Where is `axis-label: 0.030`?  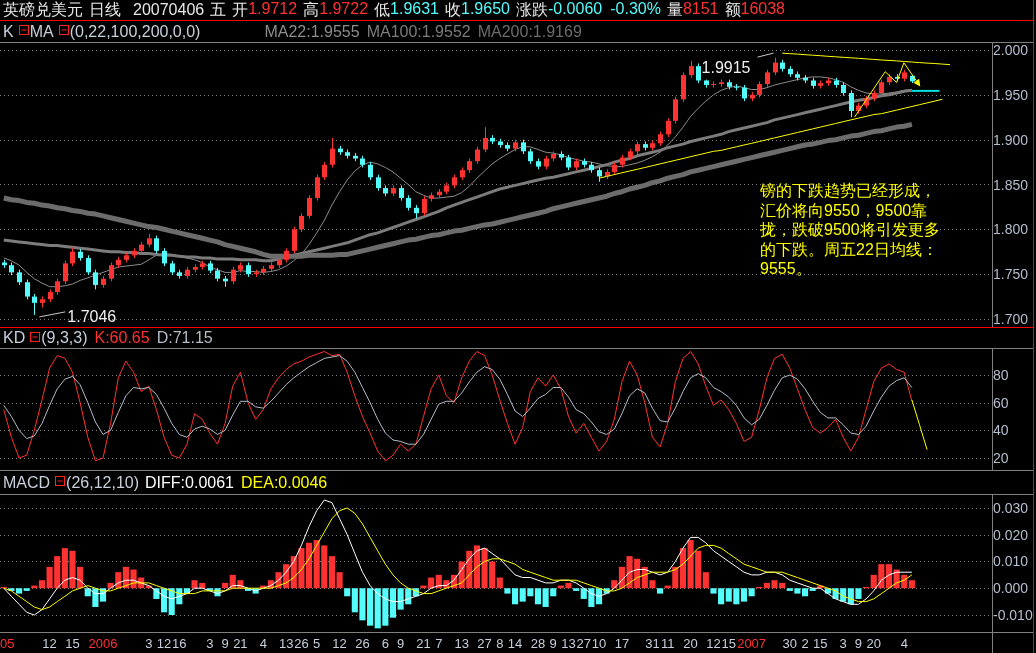 axis-label: 0.030 is located at coordinates (1011, 508).